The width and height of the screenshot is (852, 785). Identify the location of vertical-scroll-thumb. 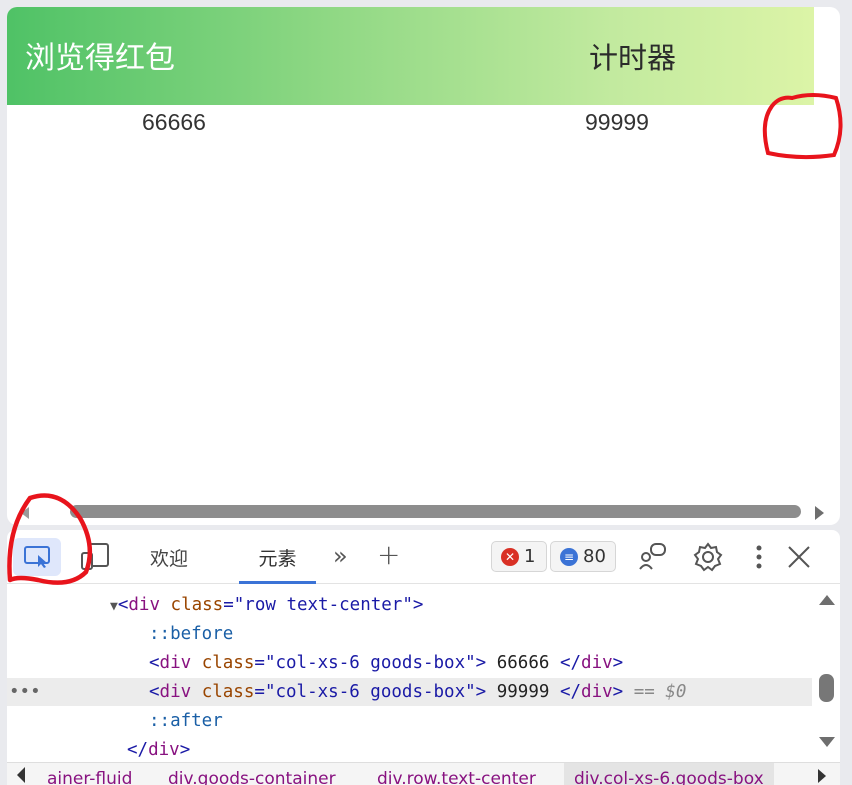
(826, 688).